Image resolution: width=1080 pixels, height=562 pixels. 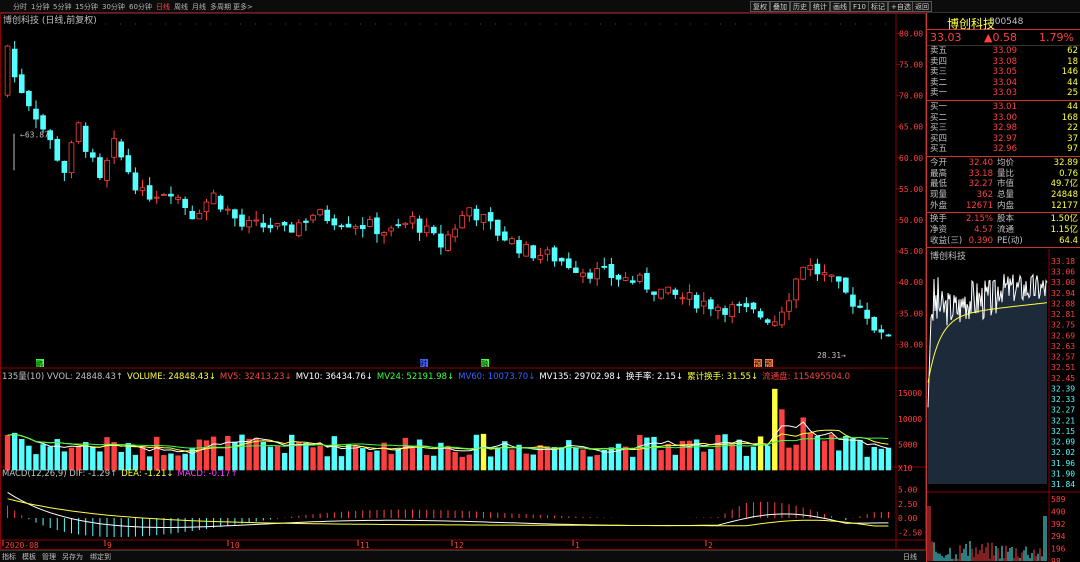 What do you see at coordinates (939, 51) in the screenshot?
I see `book-label: 卖五` at bounding box center [939, 51].